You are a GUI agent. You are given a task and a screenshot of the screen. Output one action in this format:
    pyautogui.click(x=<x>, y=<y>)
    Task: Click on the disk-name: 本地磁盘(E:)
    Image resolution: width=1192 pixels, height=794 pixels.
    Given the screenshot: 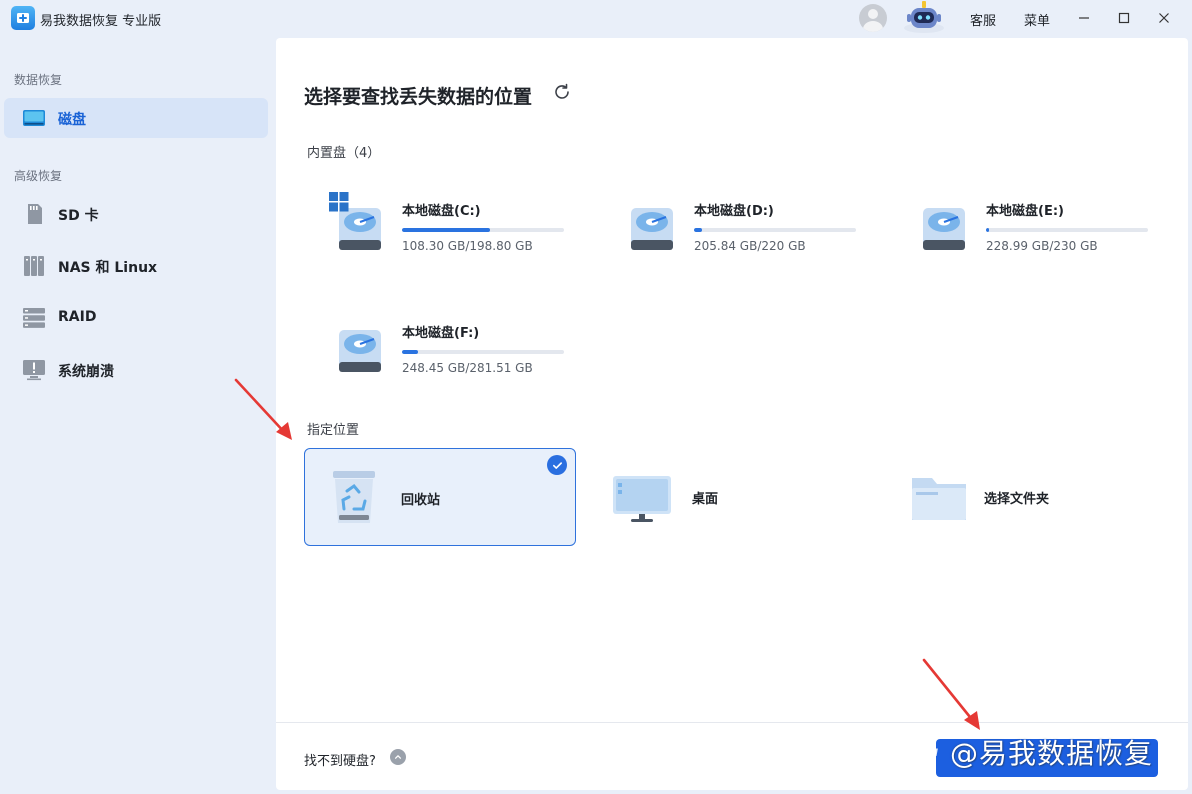 What is the action you would take?
    pyautogui.click(x=1025, y=211)
    